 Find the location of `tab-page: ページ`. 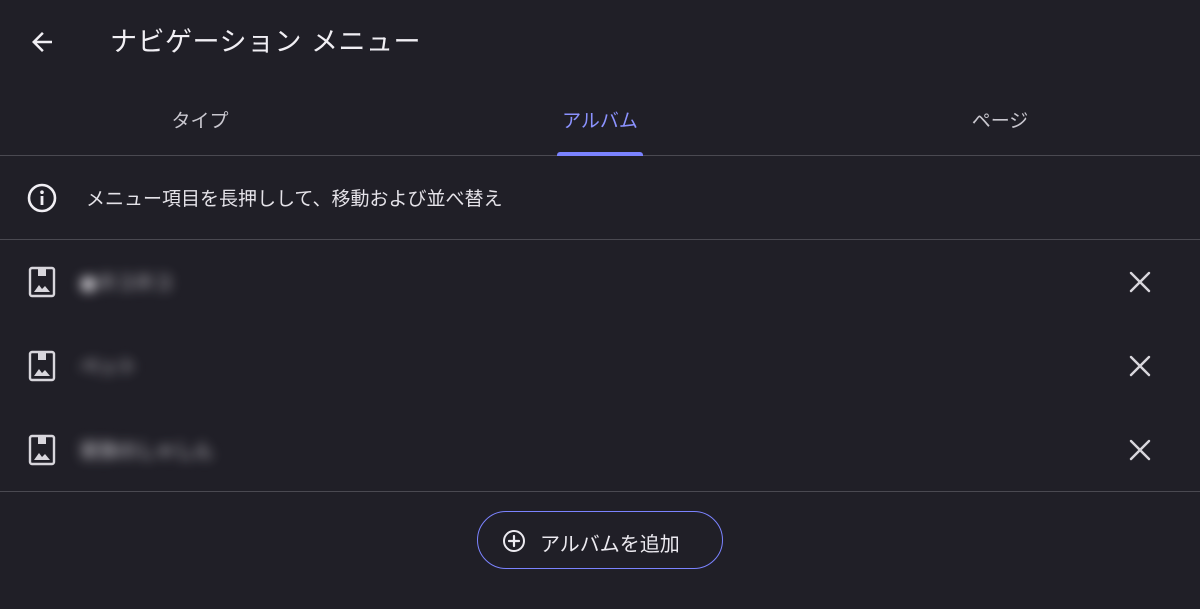

tab-page: ページ is located at coordinates (1000, 120).